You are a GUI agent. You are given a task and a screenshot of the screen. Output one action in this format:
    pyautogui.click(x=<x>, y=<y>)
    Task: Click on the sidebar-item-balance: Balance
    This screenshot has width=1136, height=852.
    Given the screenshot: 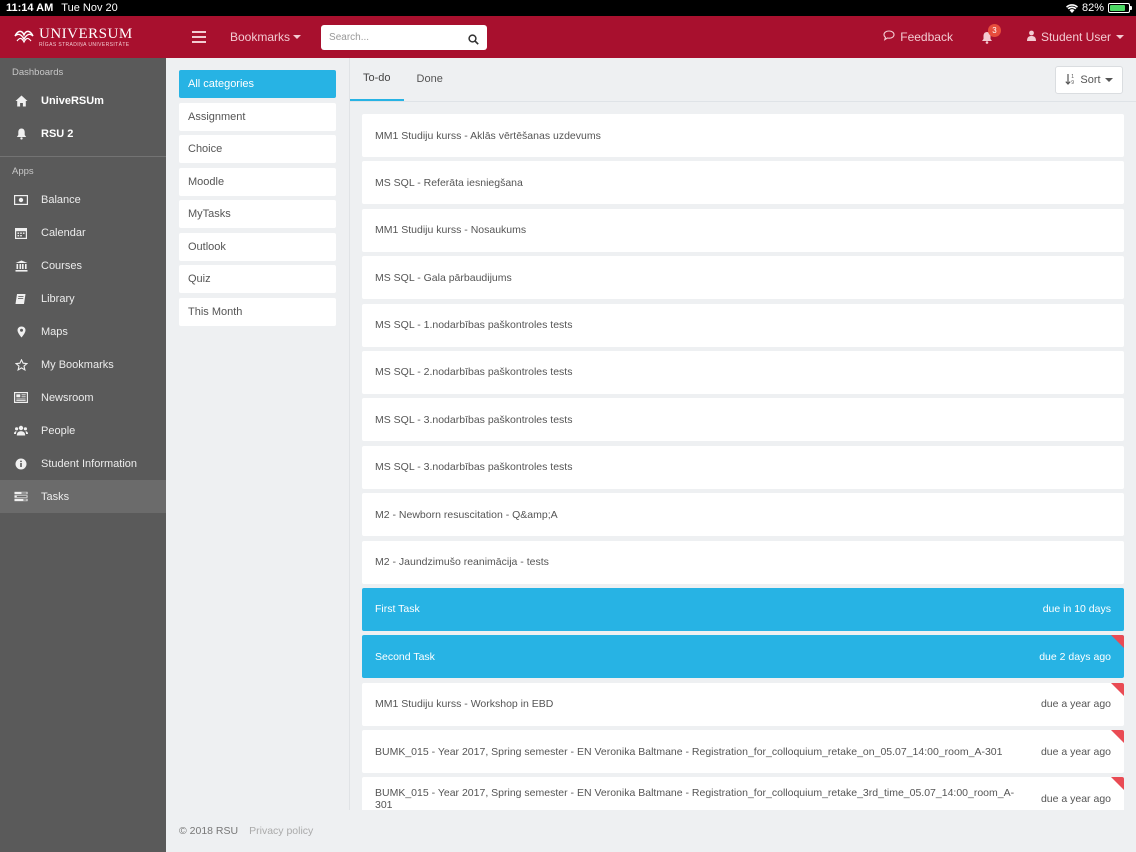 What is the action you would take?
    pyautogui.click(x=83, y=199)
    